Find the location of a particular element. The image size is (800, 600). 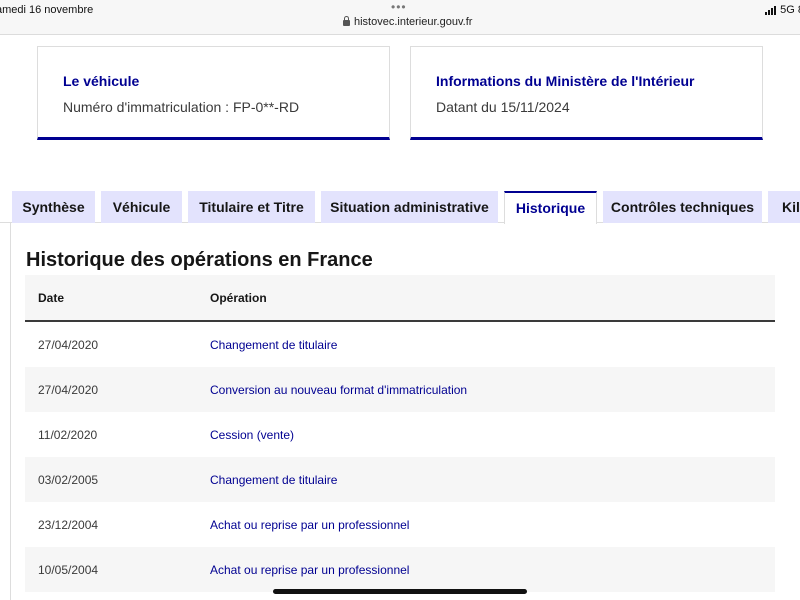

tab-titulaire-et-titre: Titulaire et Titre is located at coordinates (251, 207).